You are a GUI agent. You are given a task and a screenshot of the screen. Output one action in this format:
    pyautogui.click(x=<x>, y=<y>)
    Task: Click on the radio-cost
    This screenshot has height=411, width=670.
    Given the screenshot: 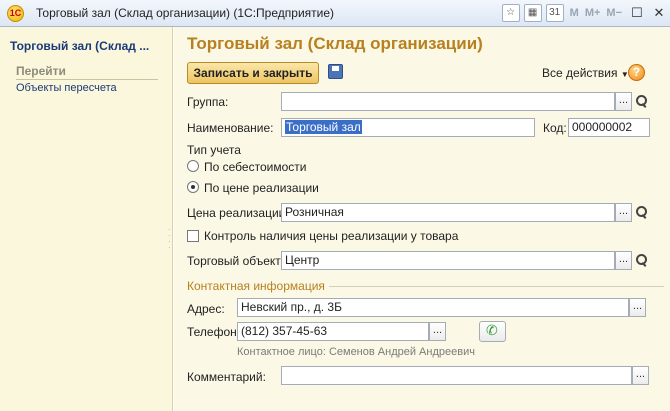 What is the action you would take?
    pyautogui.click(x=193, y=166)
    